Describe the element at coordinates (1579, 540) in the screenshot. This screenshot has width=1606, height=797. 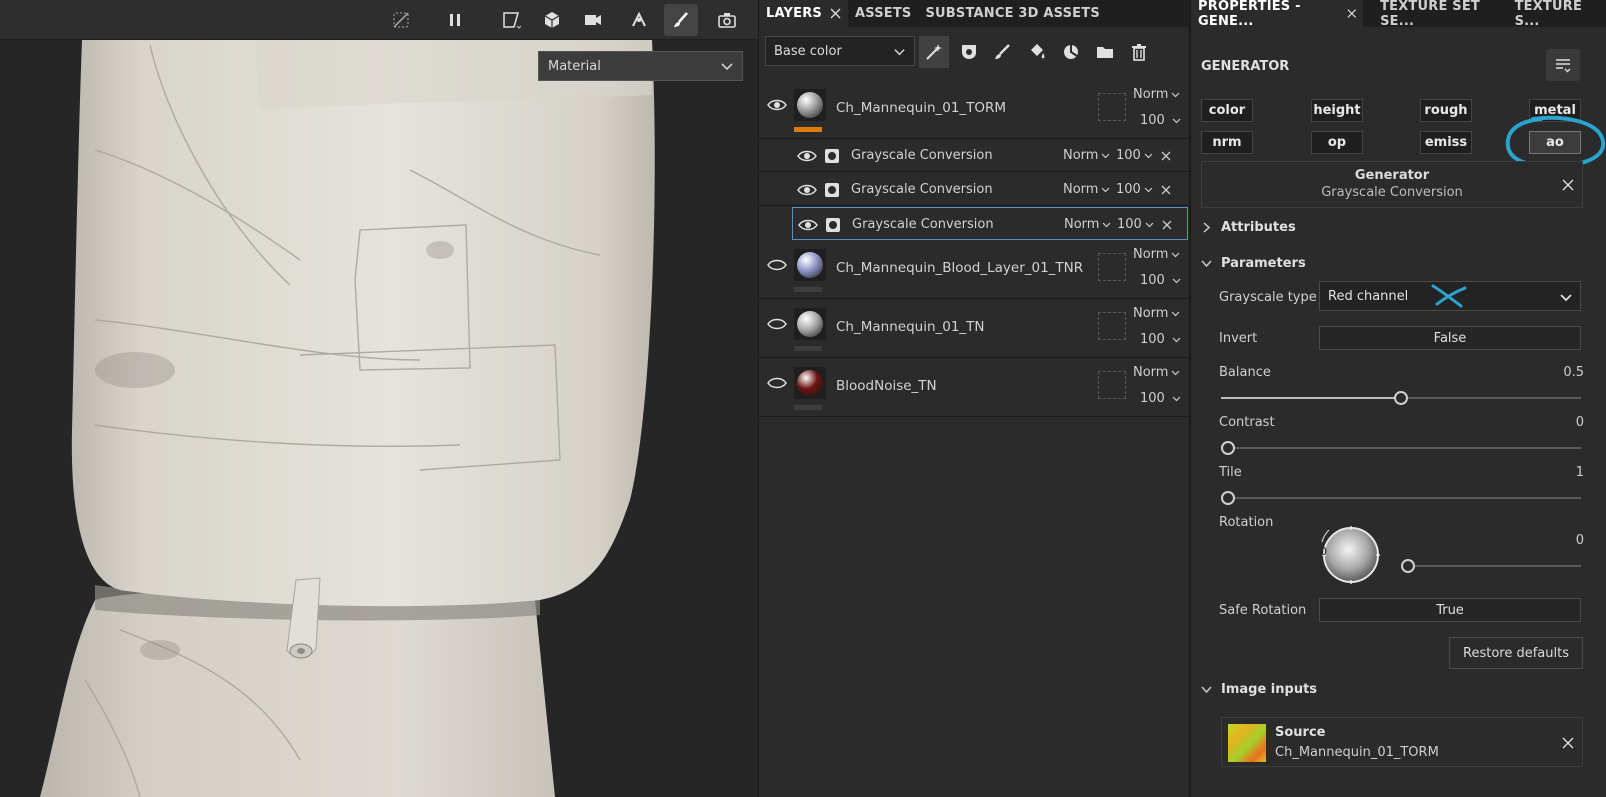
I see `rotation-value: 0` at that location.